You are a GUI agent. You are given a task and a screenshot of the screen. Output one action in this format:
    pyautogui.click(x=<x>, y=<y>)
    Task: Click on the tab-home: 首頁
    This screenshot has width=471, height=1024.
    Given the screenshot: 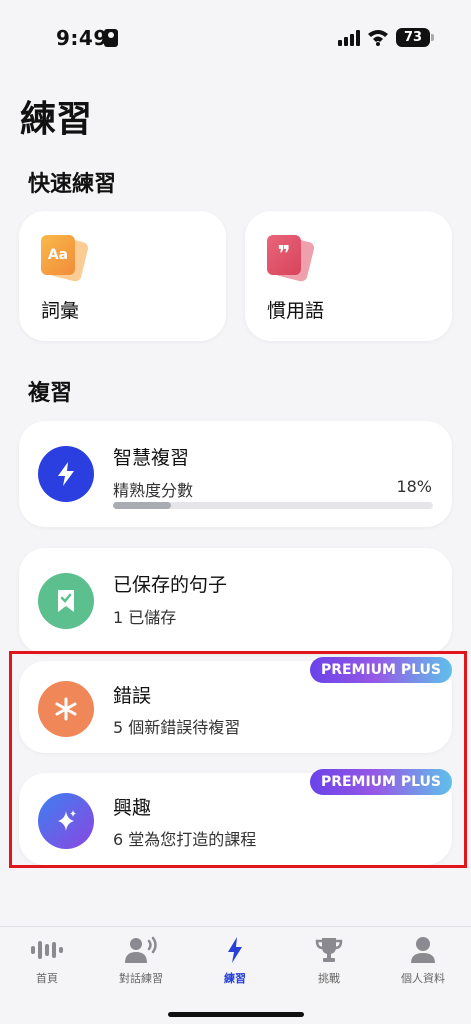 What is the action you would take?
    pyautogui.click(x=47, y=960)
    